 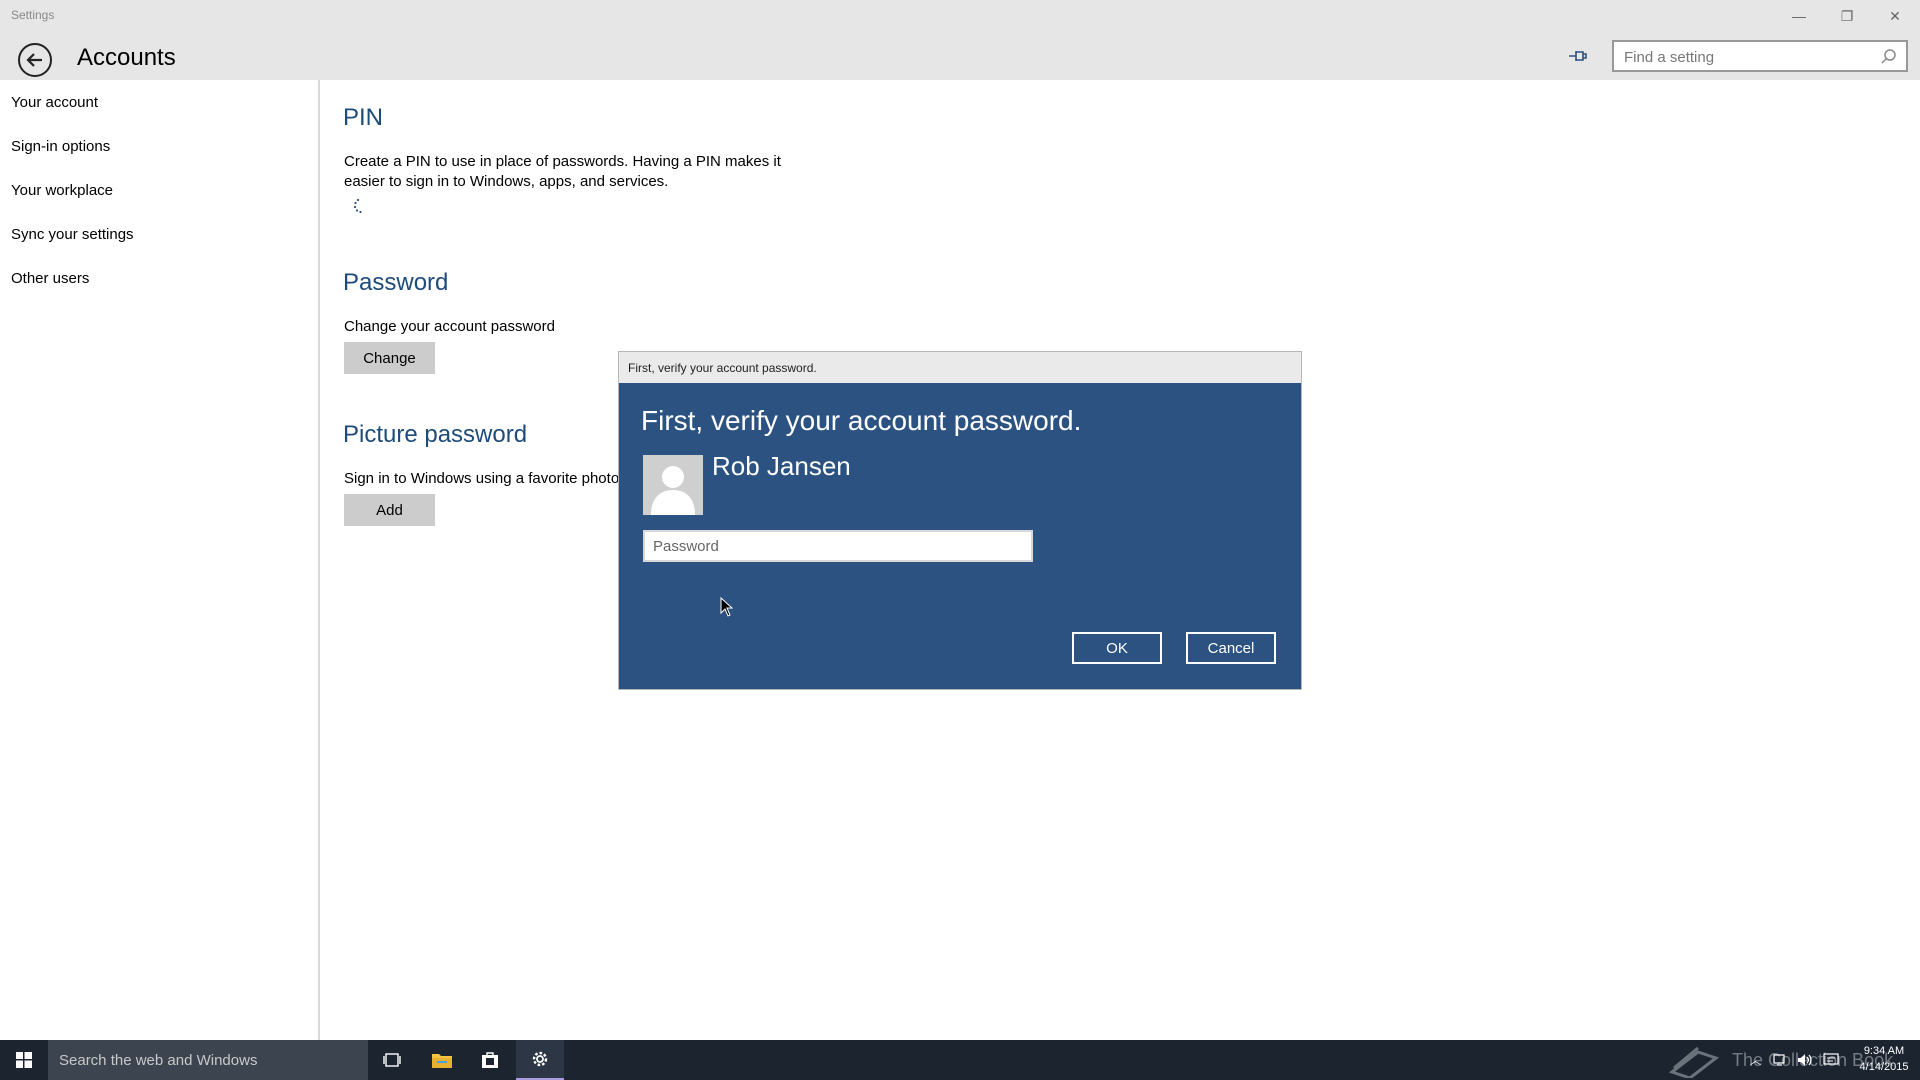 I want to click on store-bag-icon, so click(x=490, y=1060).